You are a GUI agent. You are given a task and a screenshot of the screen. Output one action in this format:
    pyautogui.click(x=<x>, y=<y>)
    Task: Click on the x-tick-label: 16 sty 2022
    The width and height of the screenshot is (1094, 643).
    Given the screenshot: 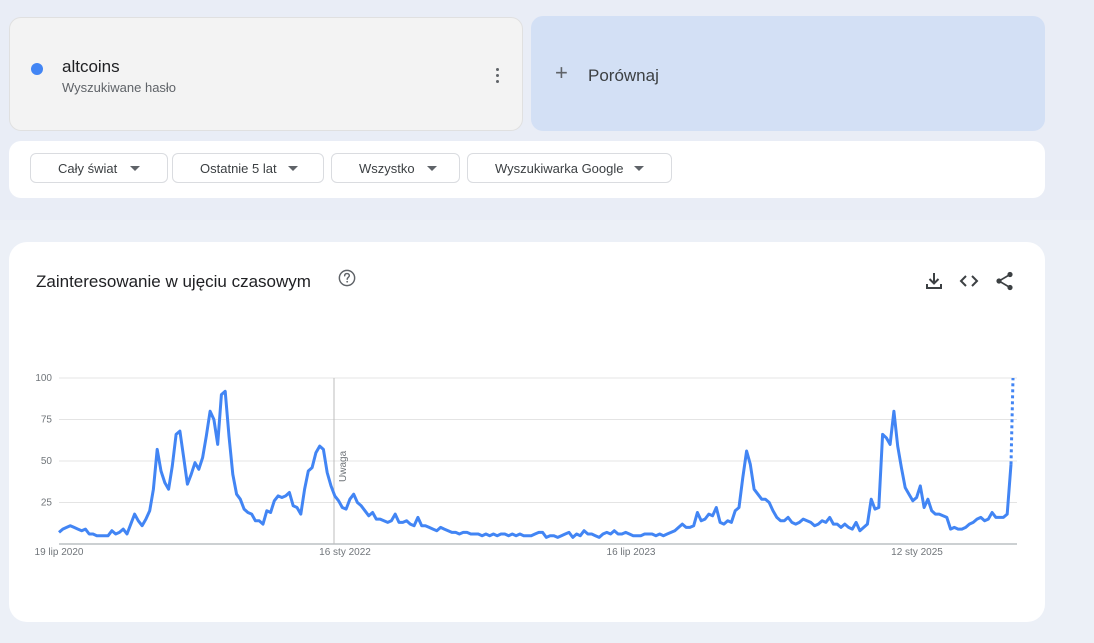 What is the action you would take?
    pyautogui.click(x=345, y=552)
    